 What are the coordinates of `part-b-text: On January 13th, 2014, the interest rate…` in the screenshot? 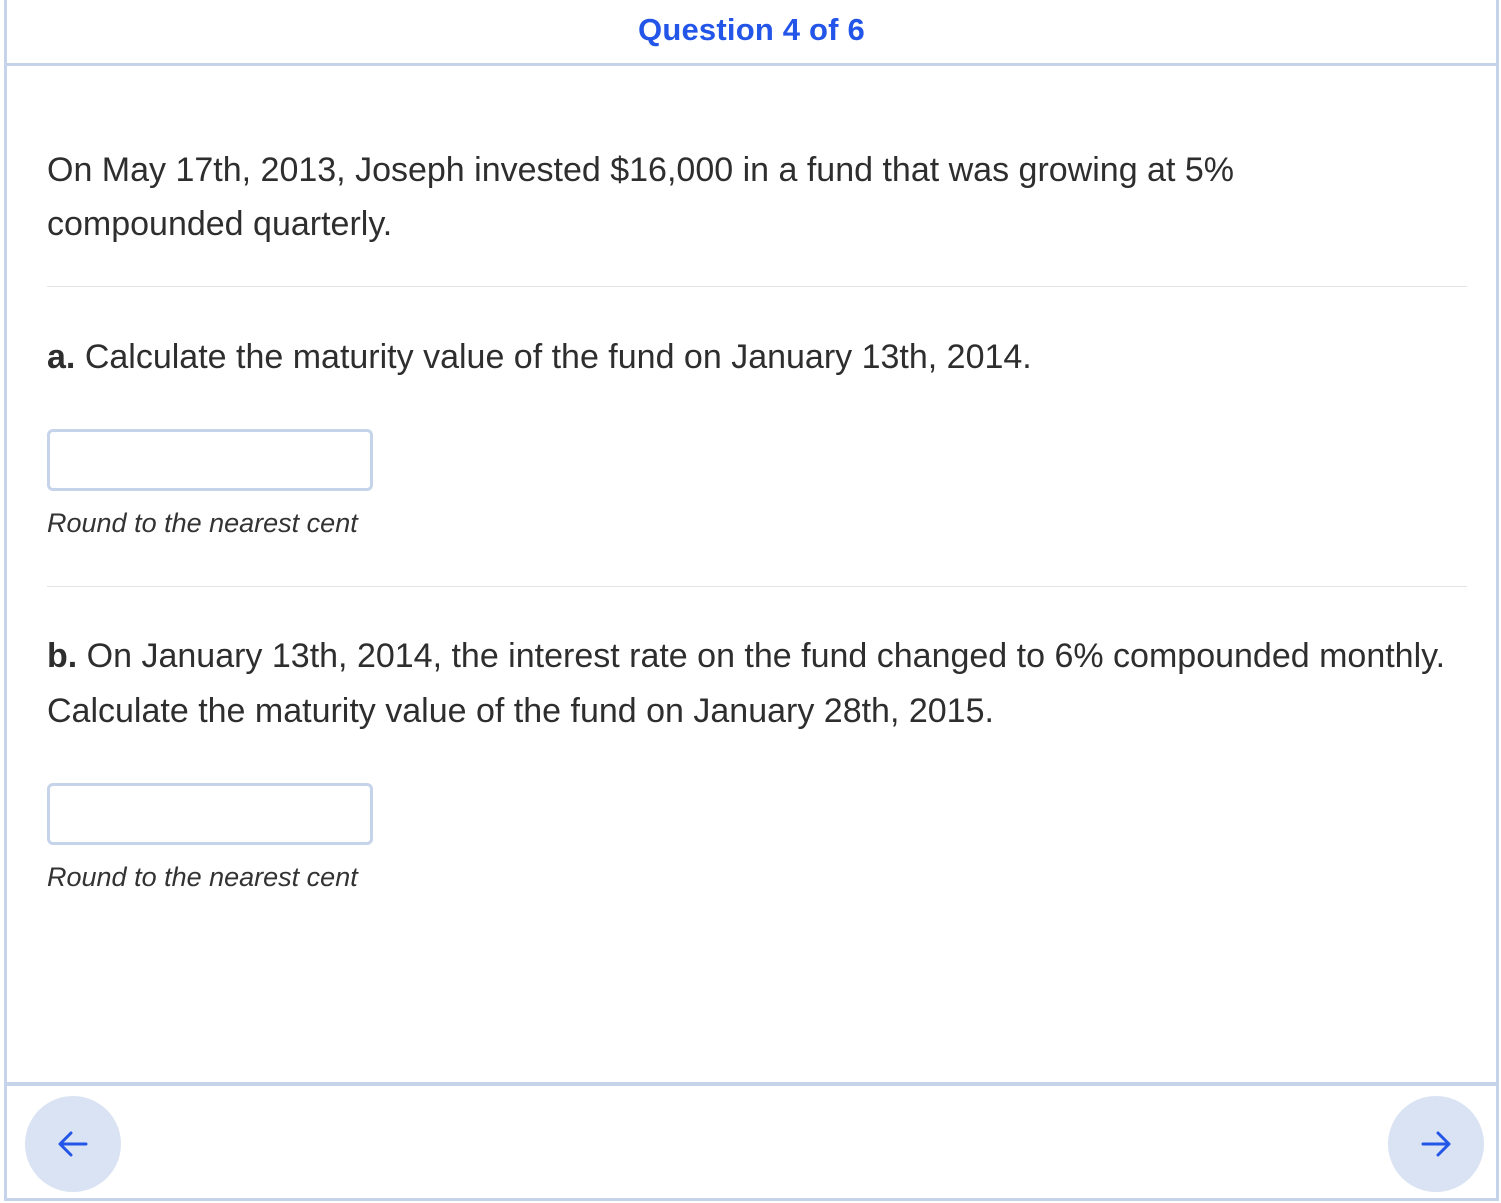 It's located at (746, 683).